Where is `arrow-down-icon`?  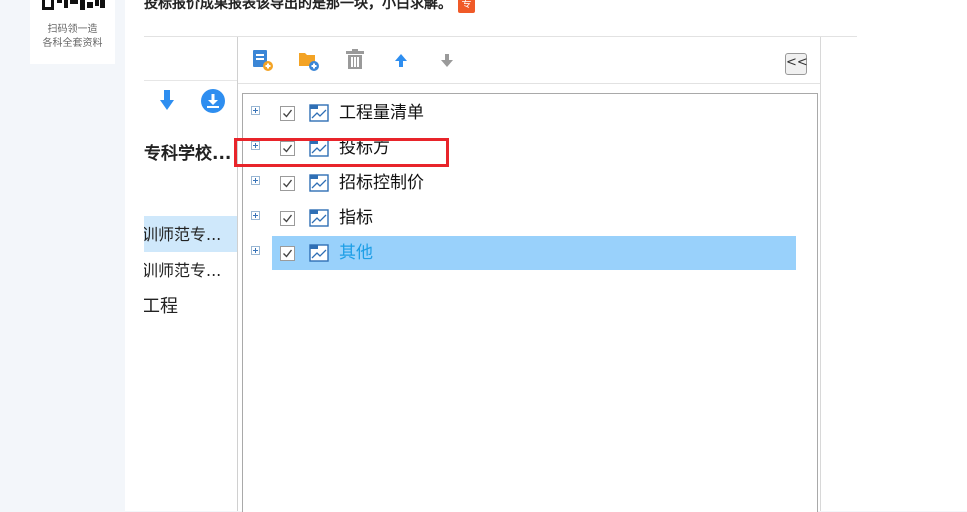
arrow-down-icon is located at coordinates (167, 101).